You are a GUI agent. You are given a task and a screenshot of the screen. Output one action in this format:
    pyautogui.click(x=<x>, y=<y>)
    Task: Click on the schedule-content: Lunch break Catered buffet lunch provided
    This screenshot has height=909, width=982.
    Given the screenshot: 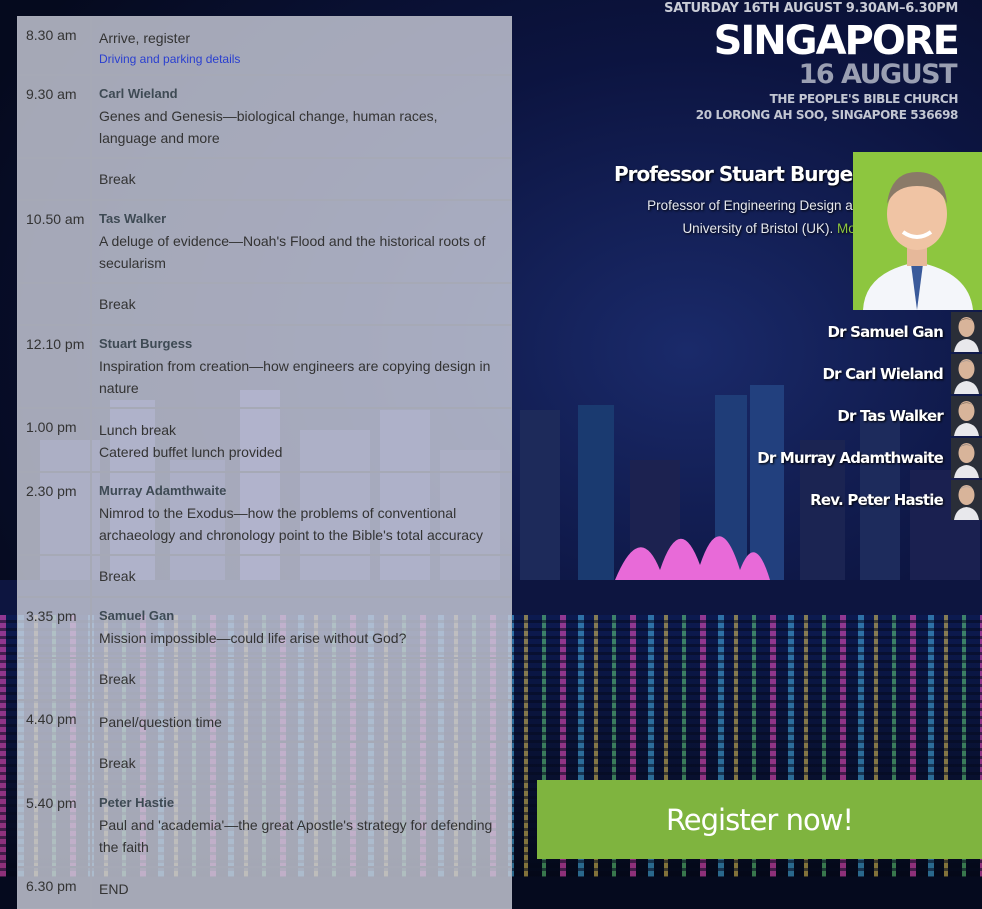 What is the action you would take?
    pyautogui.click(x=301, y=440)
    